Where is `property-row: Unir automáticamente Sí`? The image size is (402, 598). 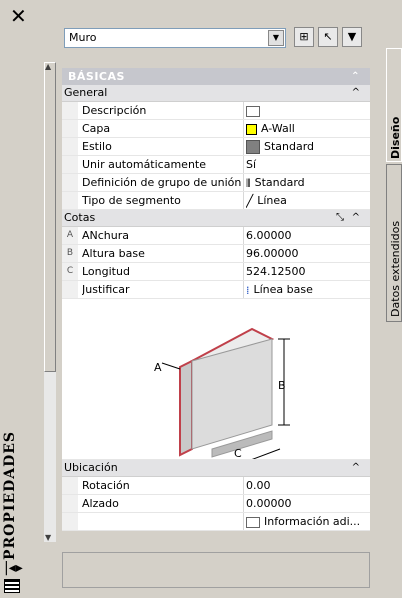 property-row: Unir automáticamente Sí is located at coordinates (216, 165).